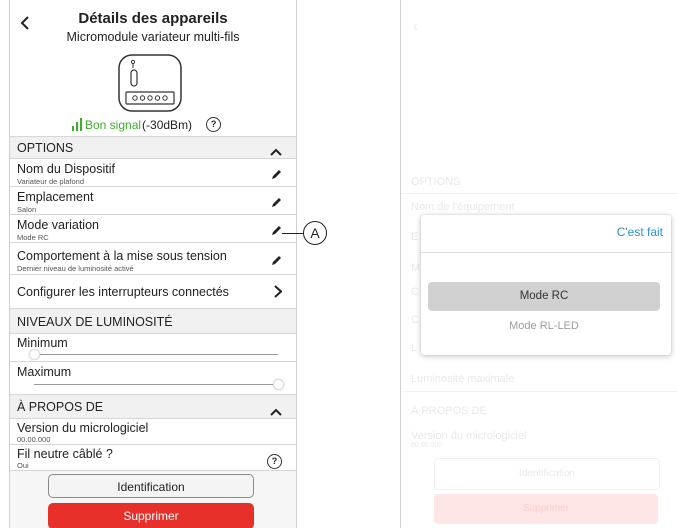 The width and height of the screenshot is (677, 528). I want to click on bg-option-3: M, so click(416, 268).